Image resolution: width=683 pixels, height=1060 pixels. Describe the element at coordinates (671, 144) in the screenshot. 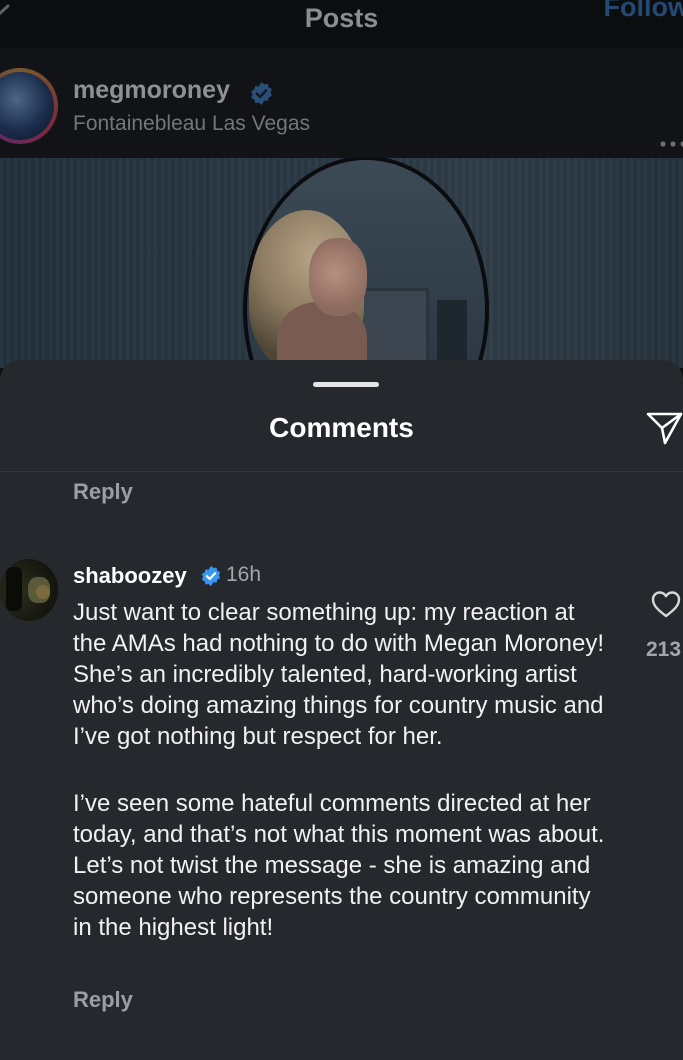

I see `more-icon` at that location.